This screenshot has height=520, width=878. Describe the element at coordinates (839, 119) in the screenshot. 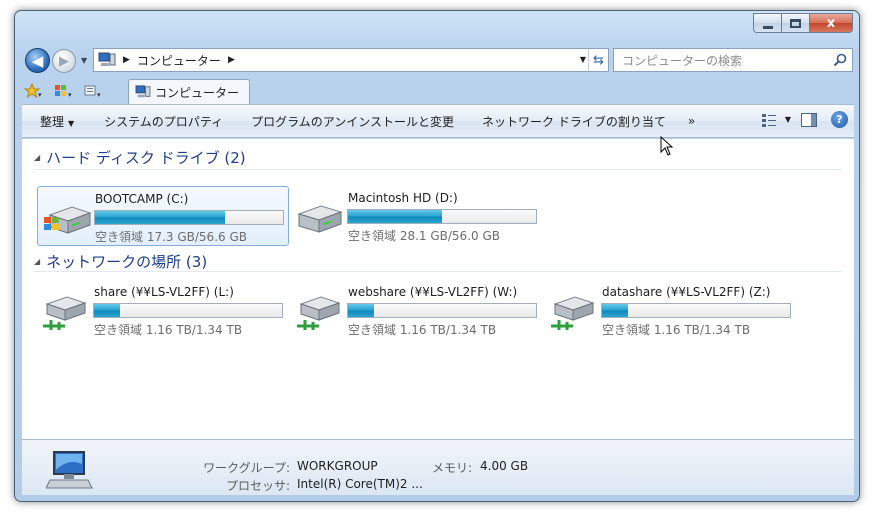

I see `help-icon: ?` at that location.